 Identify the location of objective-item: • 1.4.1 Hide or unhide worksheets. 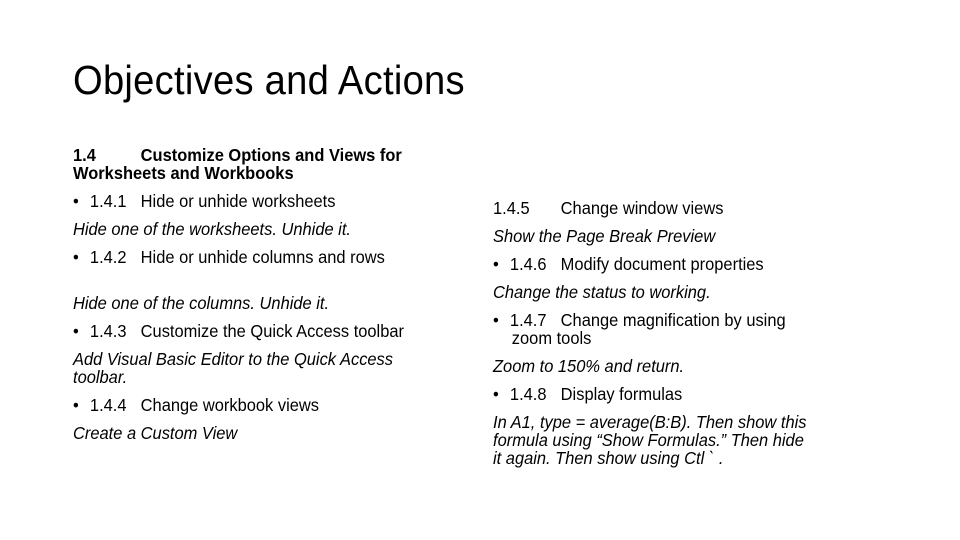
(261, 201).